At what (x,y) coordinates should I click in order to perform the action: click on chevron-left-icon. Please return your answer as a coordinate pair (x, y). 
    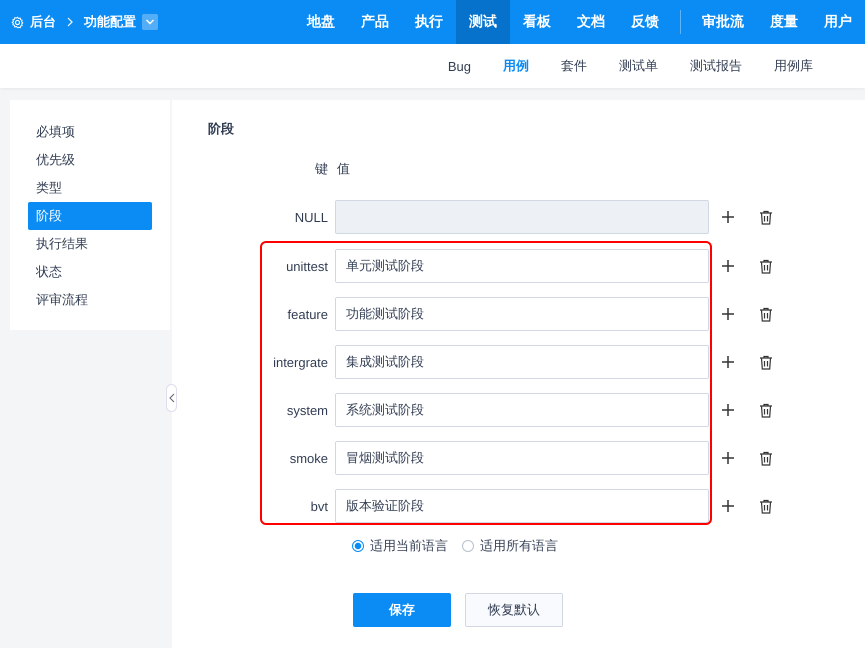
    Looking at the image, I should click on (171, 398).